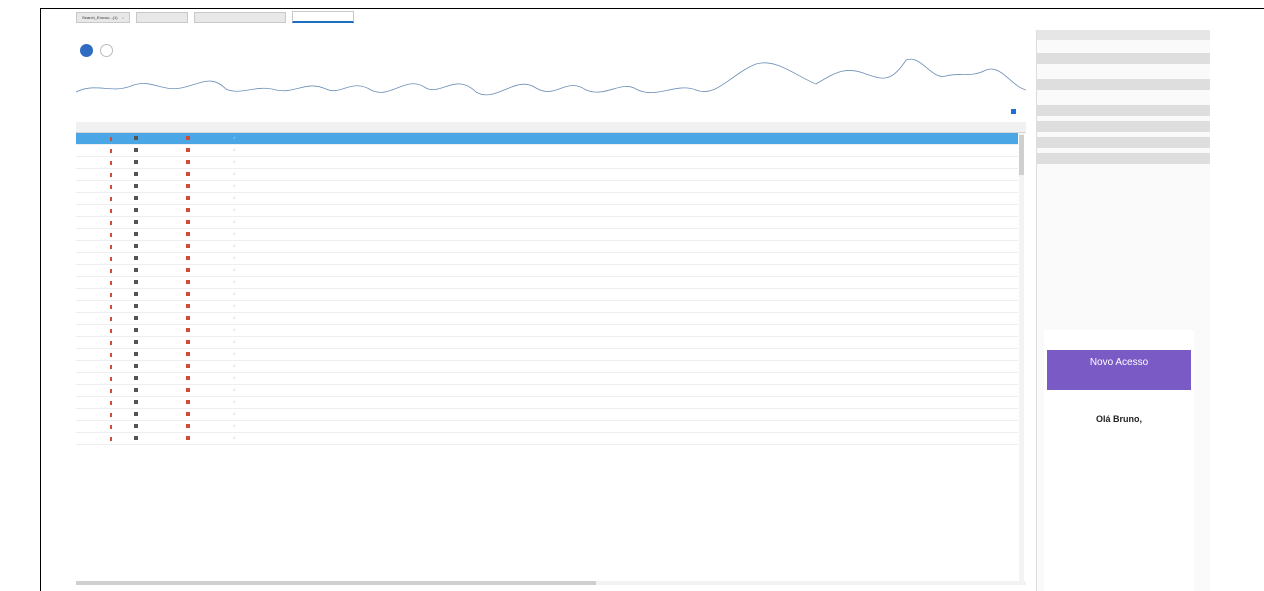  What do you see at coordinates (551, 71) in the screenshot?
I see `timeline-chart` at bounding box center [551, 71].